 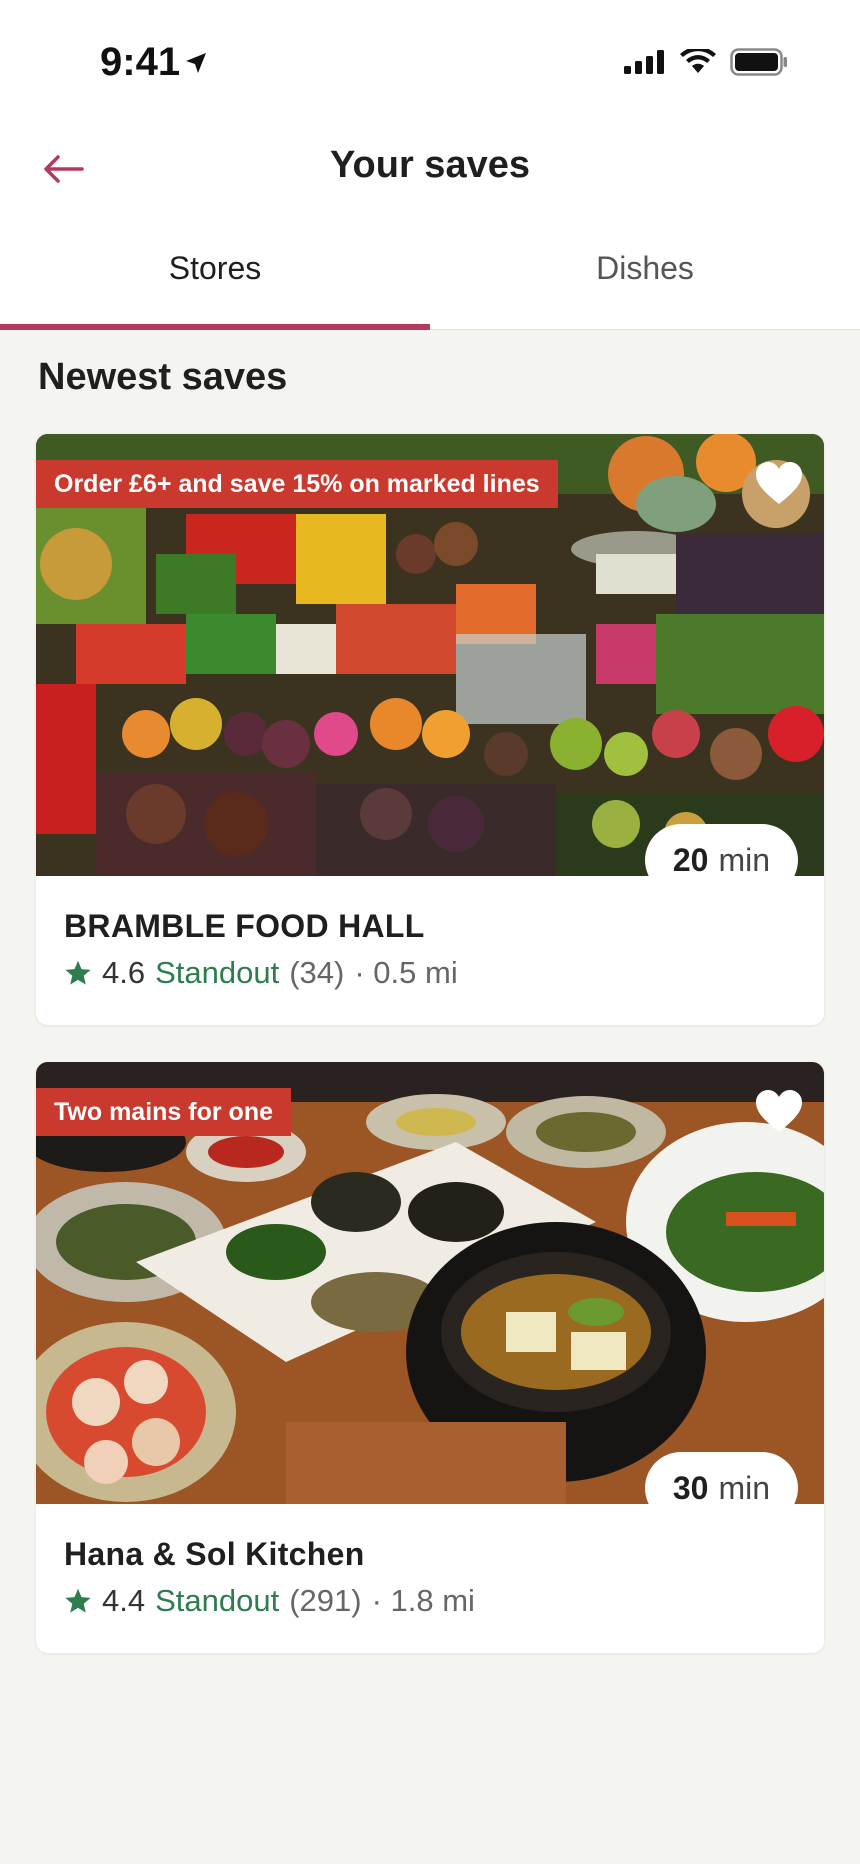 I want to click on status-icons, so click(x=706, y=62).